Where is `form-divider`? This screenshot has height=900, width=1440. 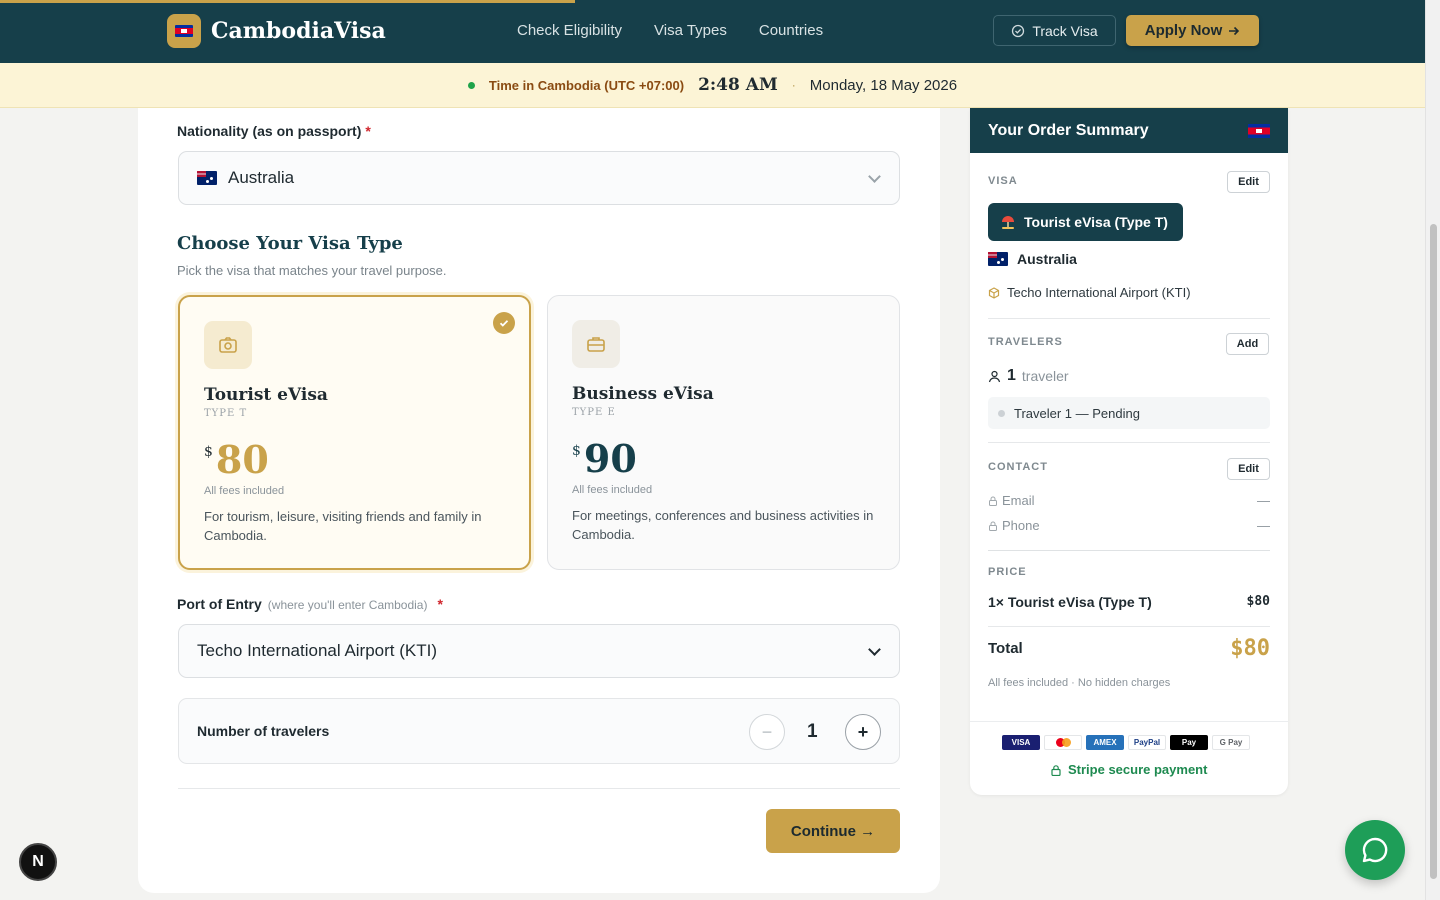
form-divider is located at coordinates (539, 788).